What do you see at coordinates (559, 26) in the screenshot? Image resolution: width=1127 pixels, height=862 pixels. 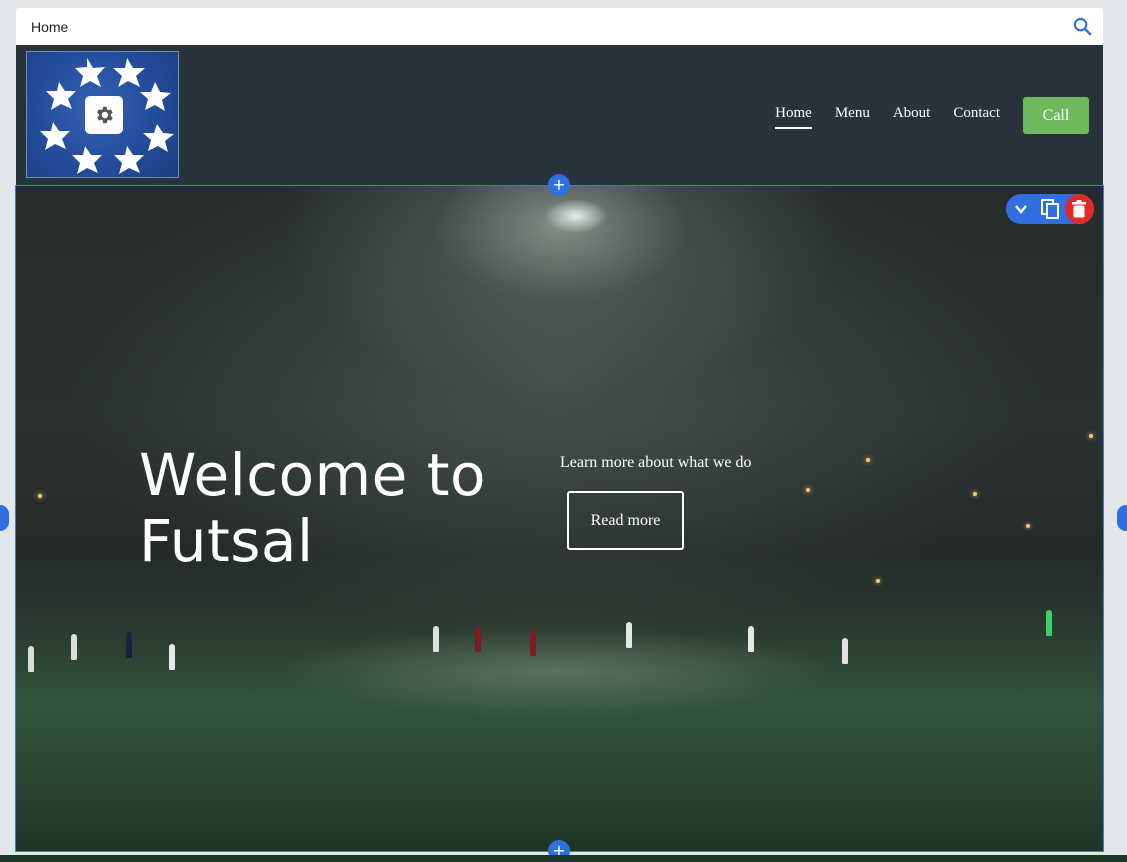 I see `page-selector-bar: Home` at bounding box center [559, 26].